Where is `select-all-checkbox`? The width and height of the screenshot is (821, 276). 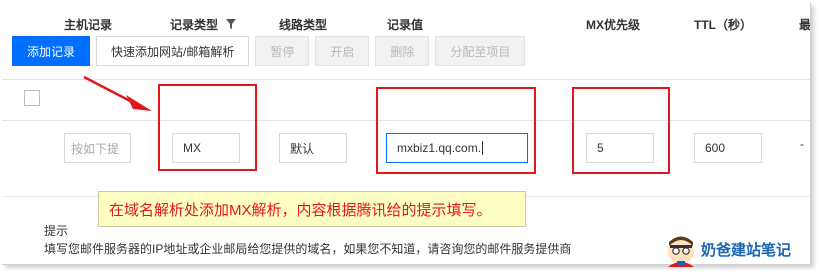
select-all-checkbox is located at coordinates (32, 98).